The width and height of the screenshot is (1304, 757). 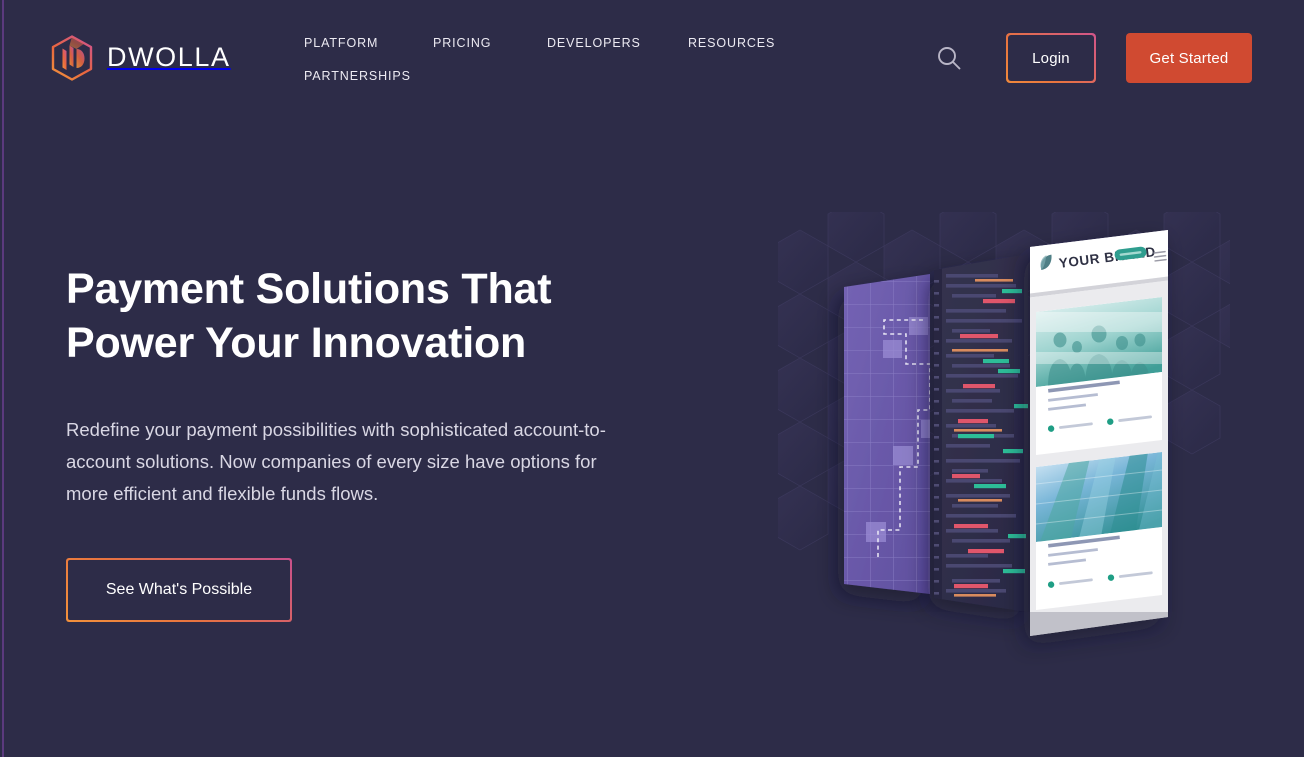 I want to click on nav-row-secondary: PARTNERSHIPS, so click(x=564, y=76).